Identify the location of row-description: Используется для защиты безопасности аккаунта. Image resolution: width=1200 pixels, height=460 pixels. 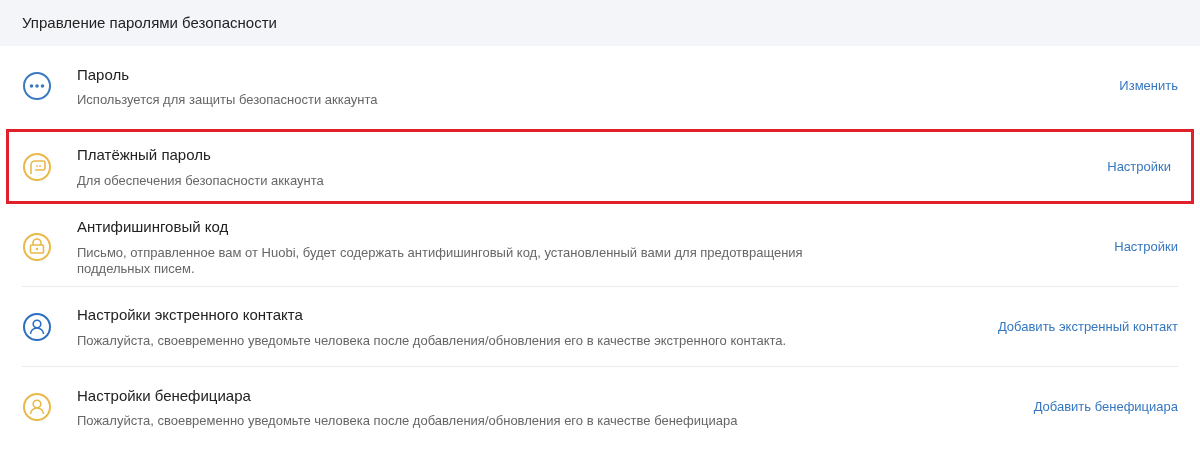
(228, 100).